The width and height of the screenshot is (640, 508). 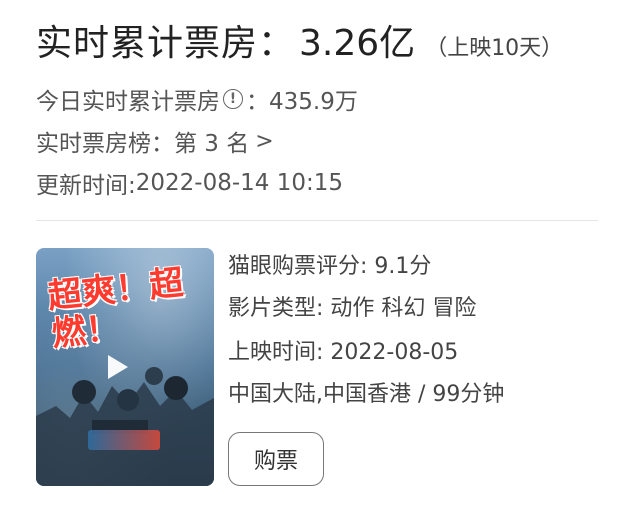 I want to click on rating-line: 猫眼购票评分: 9.1分, so click(x=329, y=264).